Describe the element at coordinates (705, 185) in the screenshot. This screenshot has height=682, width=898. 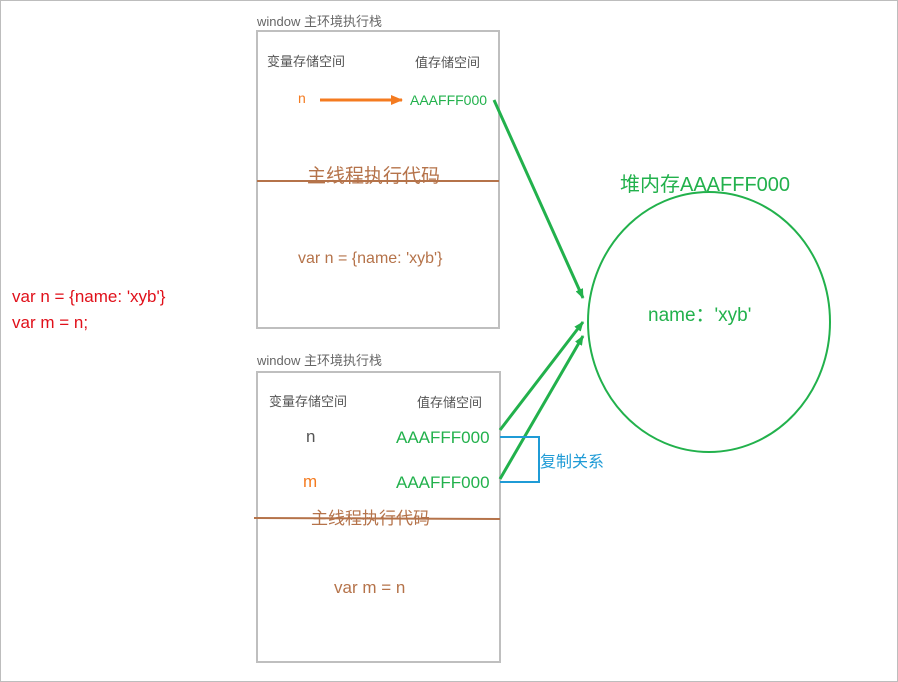
I see `heap-title: 堆内存AAAFFF000` at that location.